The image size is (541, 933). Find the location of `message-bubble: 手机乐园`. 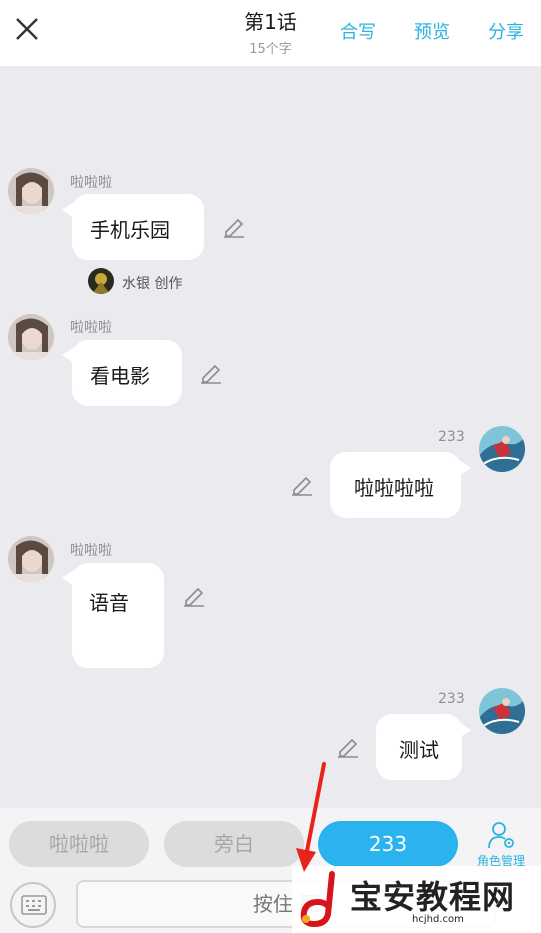

message-bubble: 手机乐园 is located at coordinates (138, 227).